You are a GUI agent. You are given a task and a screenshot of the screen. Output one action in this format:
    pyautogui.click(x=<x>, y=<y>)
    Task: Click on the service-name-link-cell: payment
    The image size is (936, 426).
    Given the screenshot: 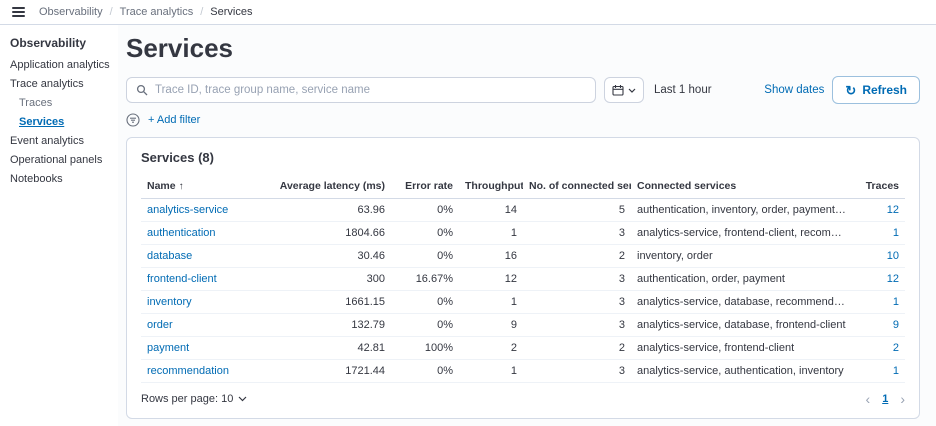 What is the action you would take?
    pyautogui.click(x=207, y=348)
    